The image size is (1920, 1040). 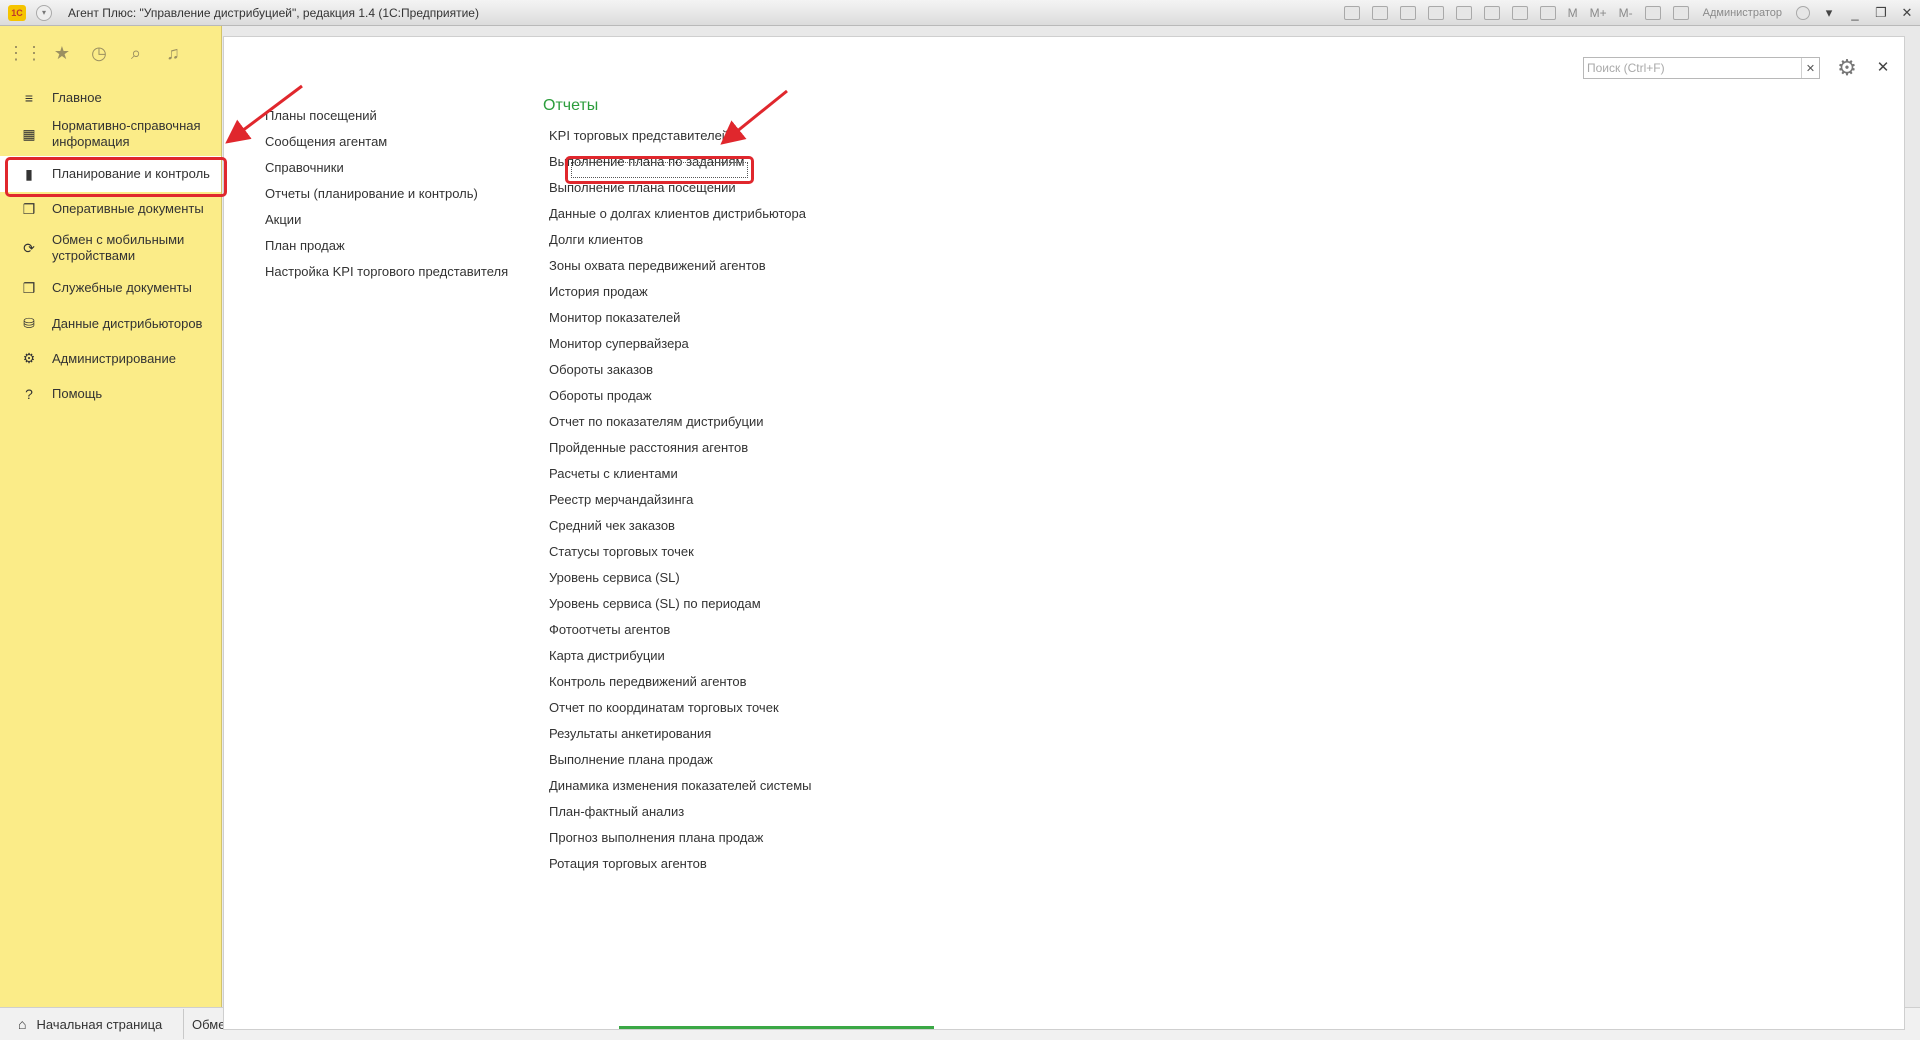 I want to click on sidebar-item-distributor-data: ⛁ Данные дистрибьюторов, so click(x=110, y=323).